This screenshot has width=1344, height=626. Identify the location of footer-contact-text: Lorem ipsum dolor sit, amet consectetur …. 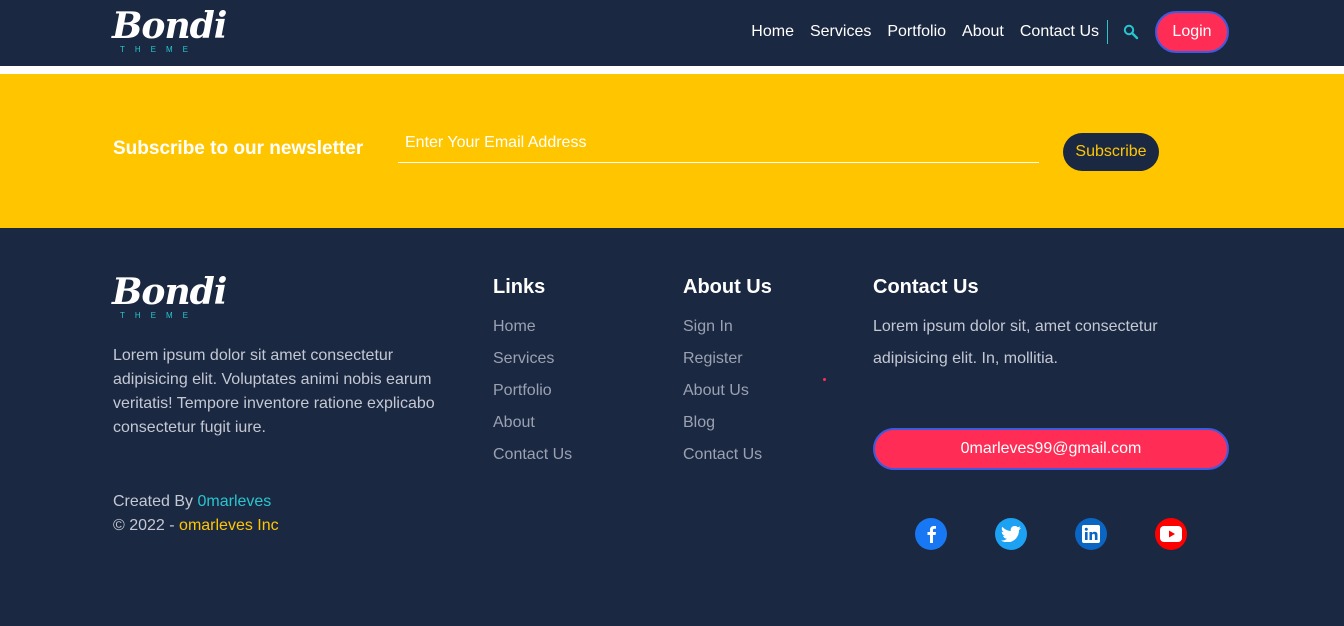
(1015, 342).